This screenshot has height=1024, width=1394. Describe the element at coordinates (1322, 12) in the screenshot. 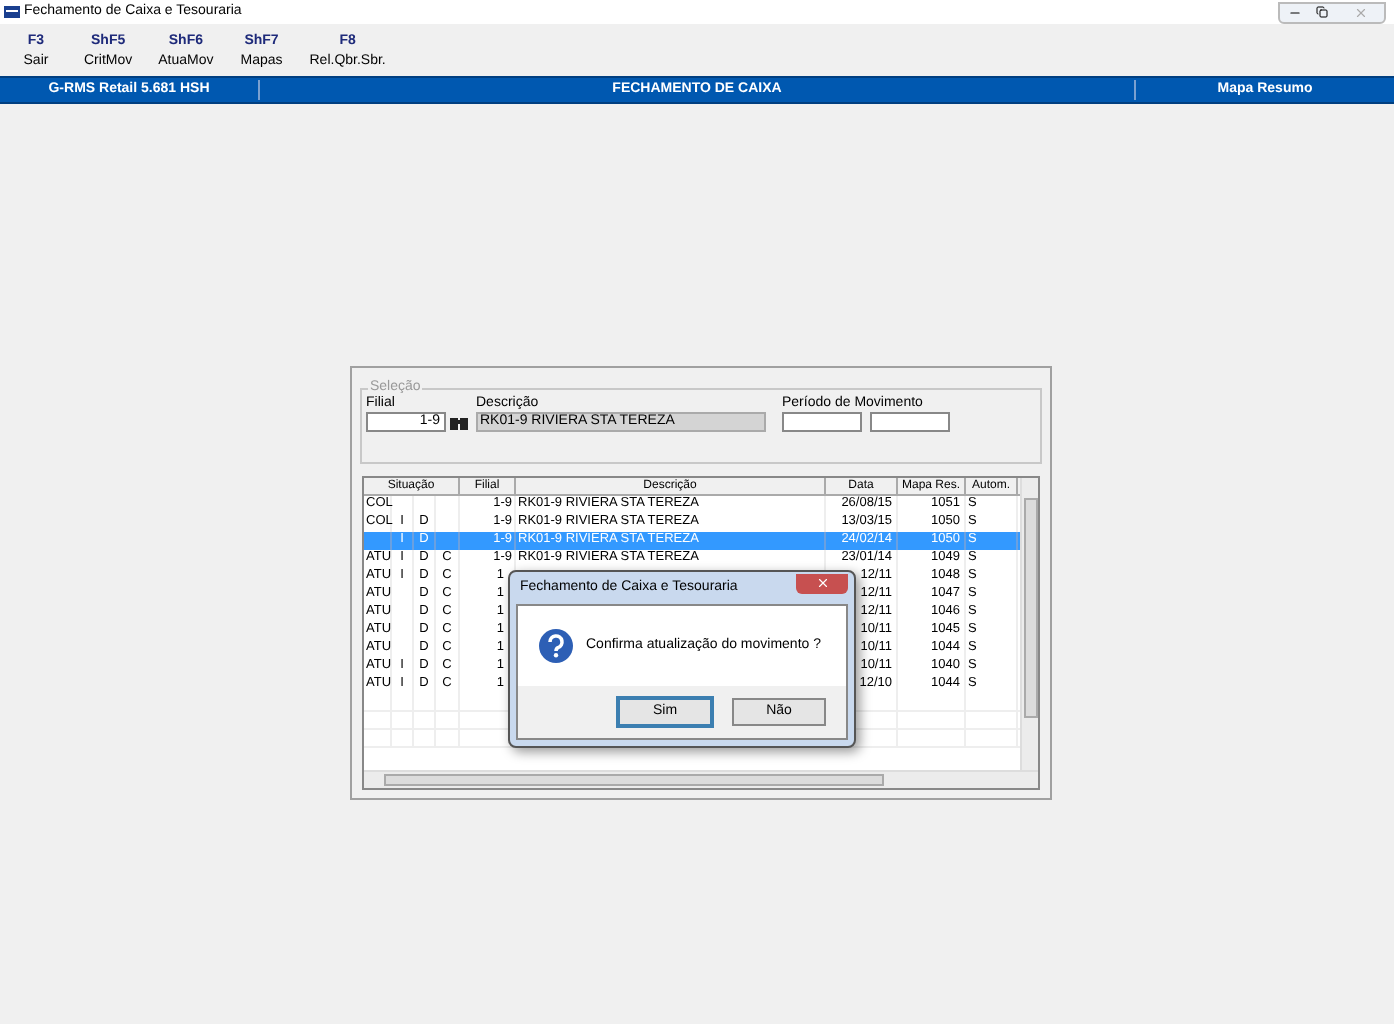

I see `restore-icon` at that location.